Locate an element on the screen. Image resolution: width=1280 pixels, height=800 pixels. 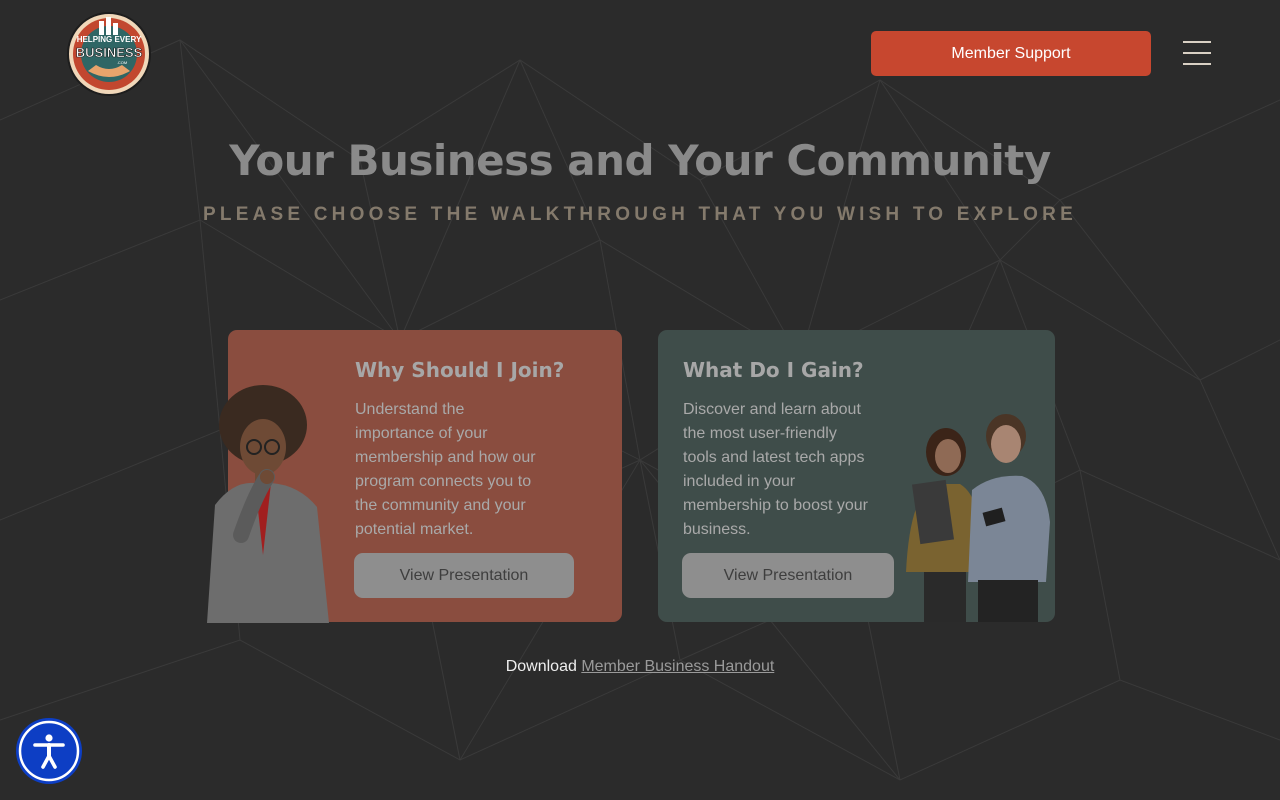
hamburger-menu-button is located at coordinates (1197, 53).